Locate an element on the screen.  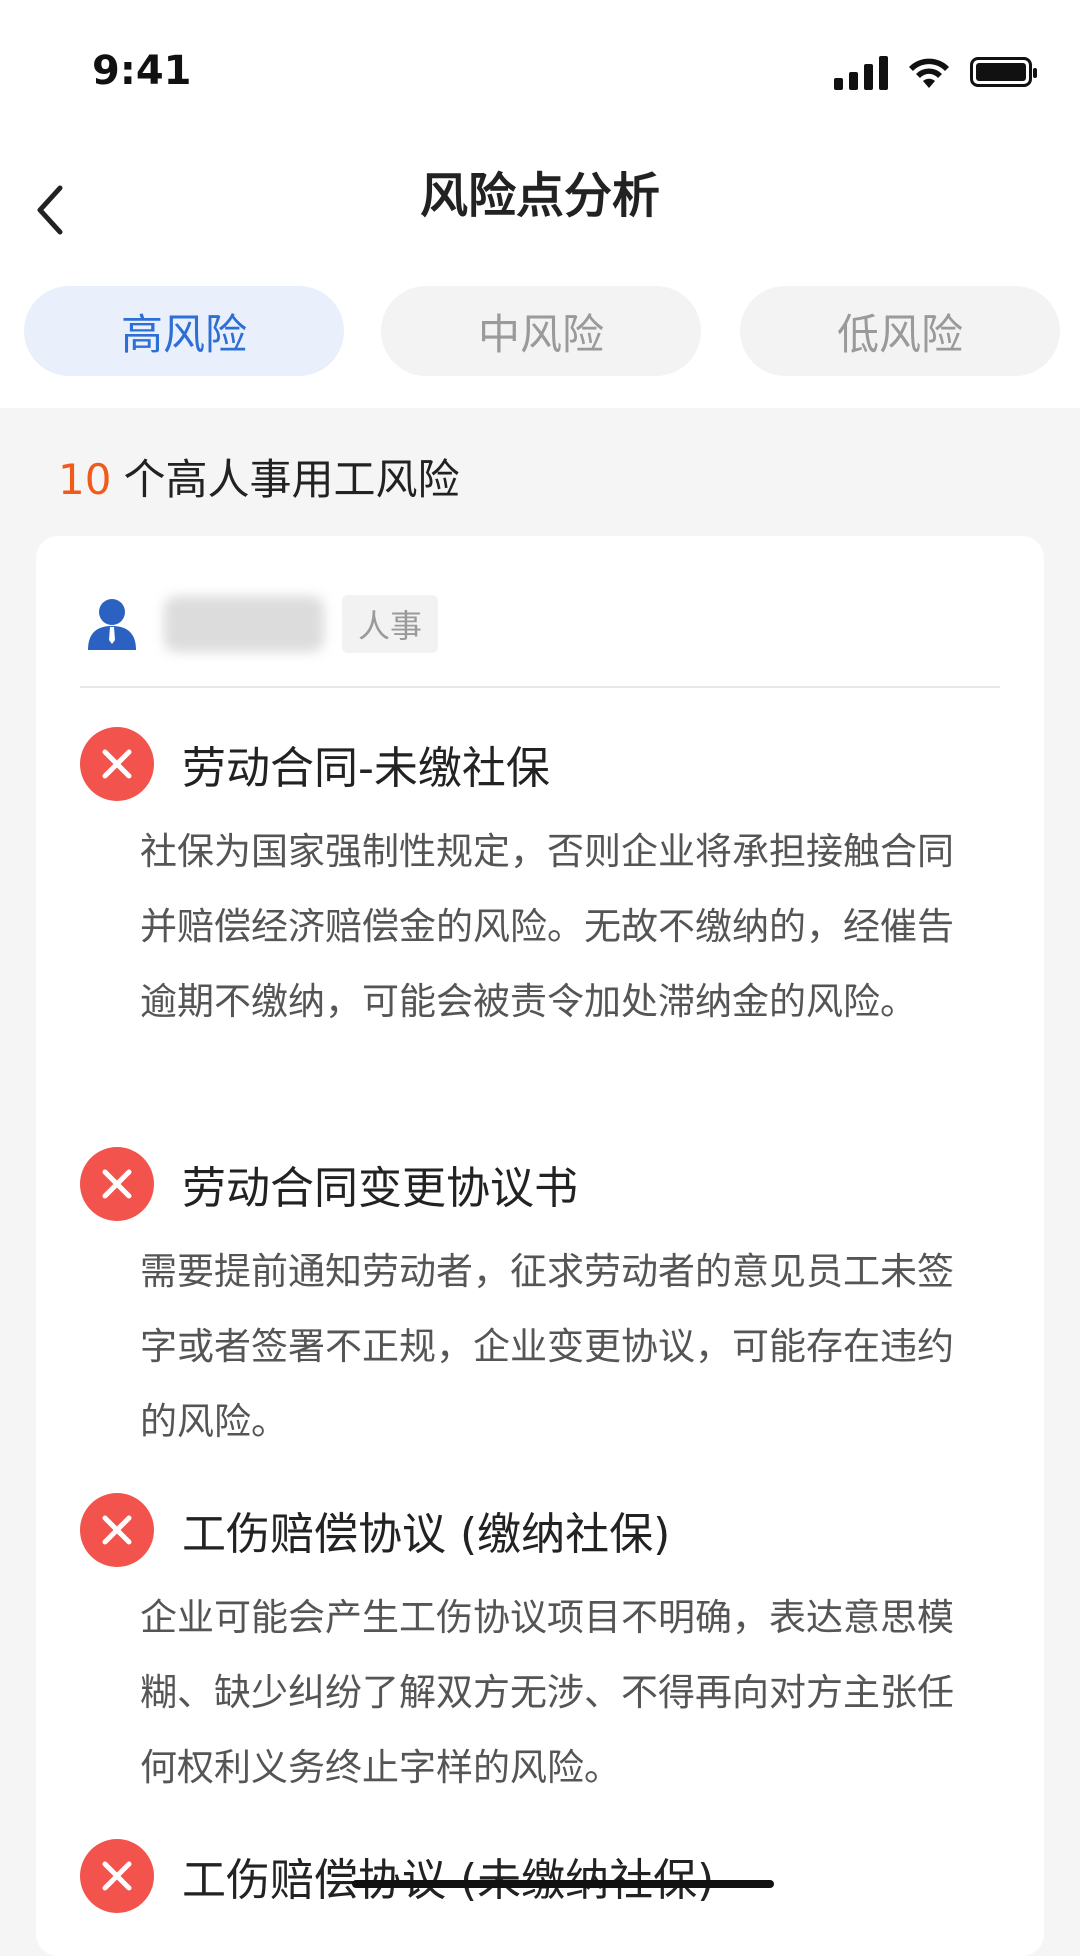
risk-summary-label: 个高人事用工风险 is located at coordinates (291, 479).